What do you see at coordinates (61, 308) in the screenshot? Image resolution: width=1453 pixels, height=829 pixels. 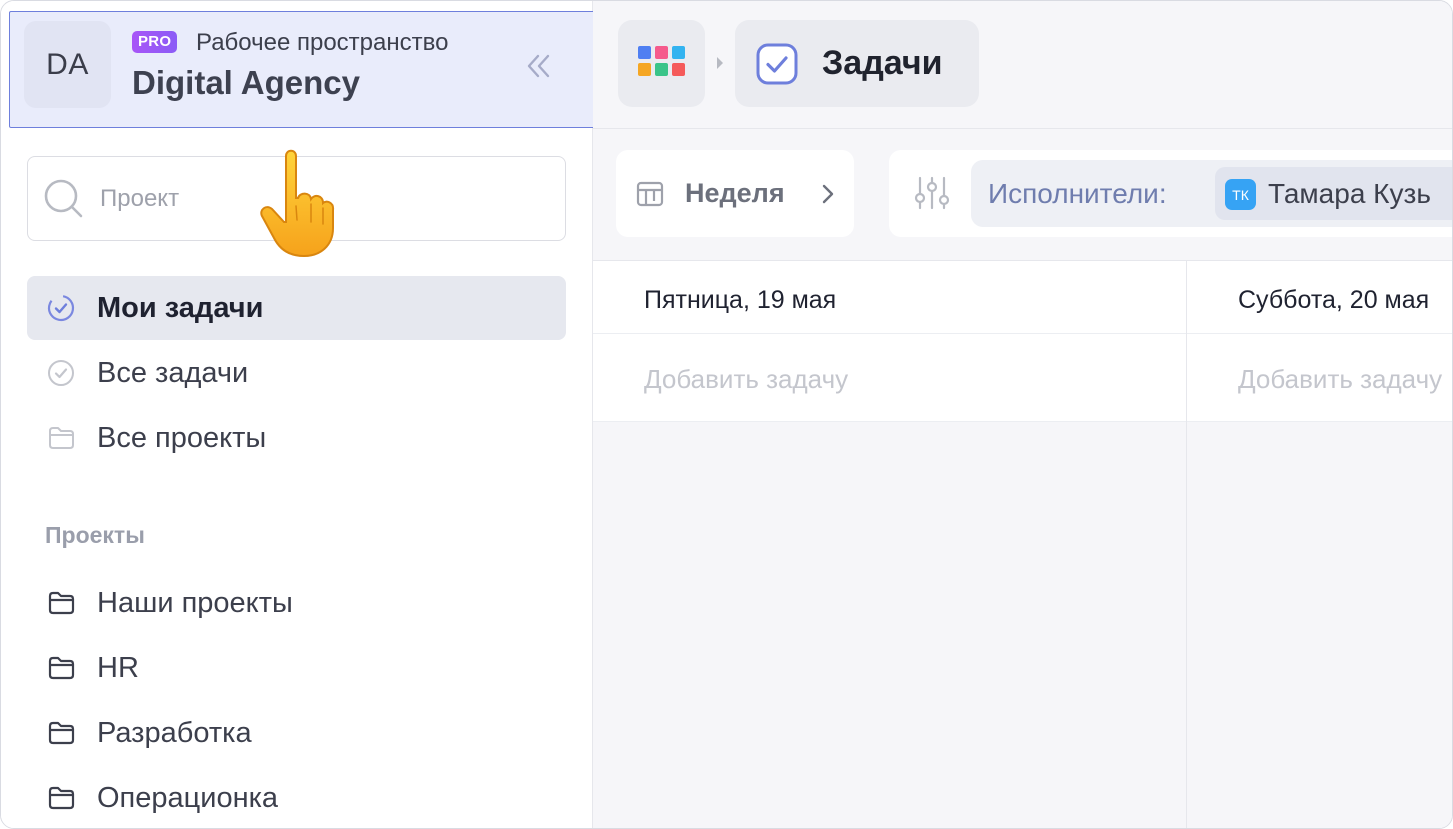 I see `my-tasks-icon` at bounding box center [61, 308].